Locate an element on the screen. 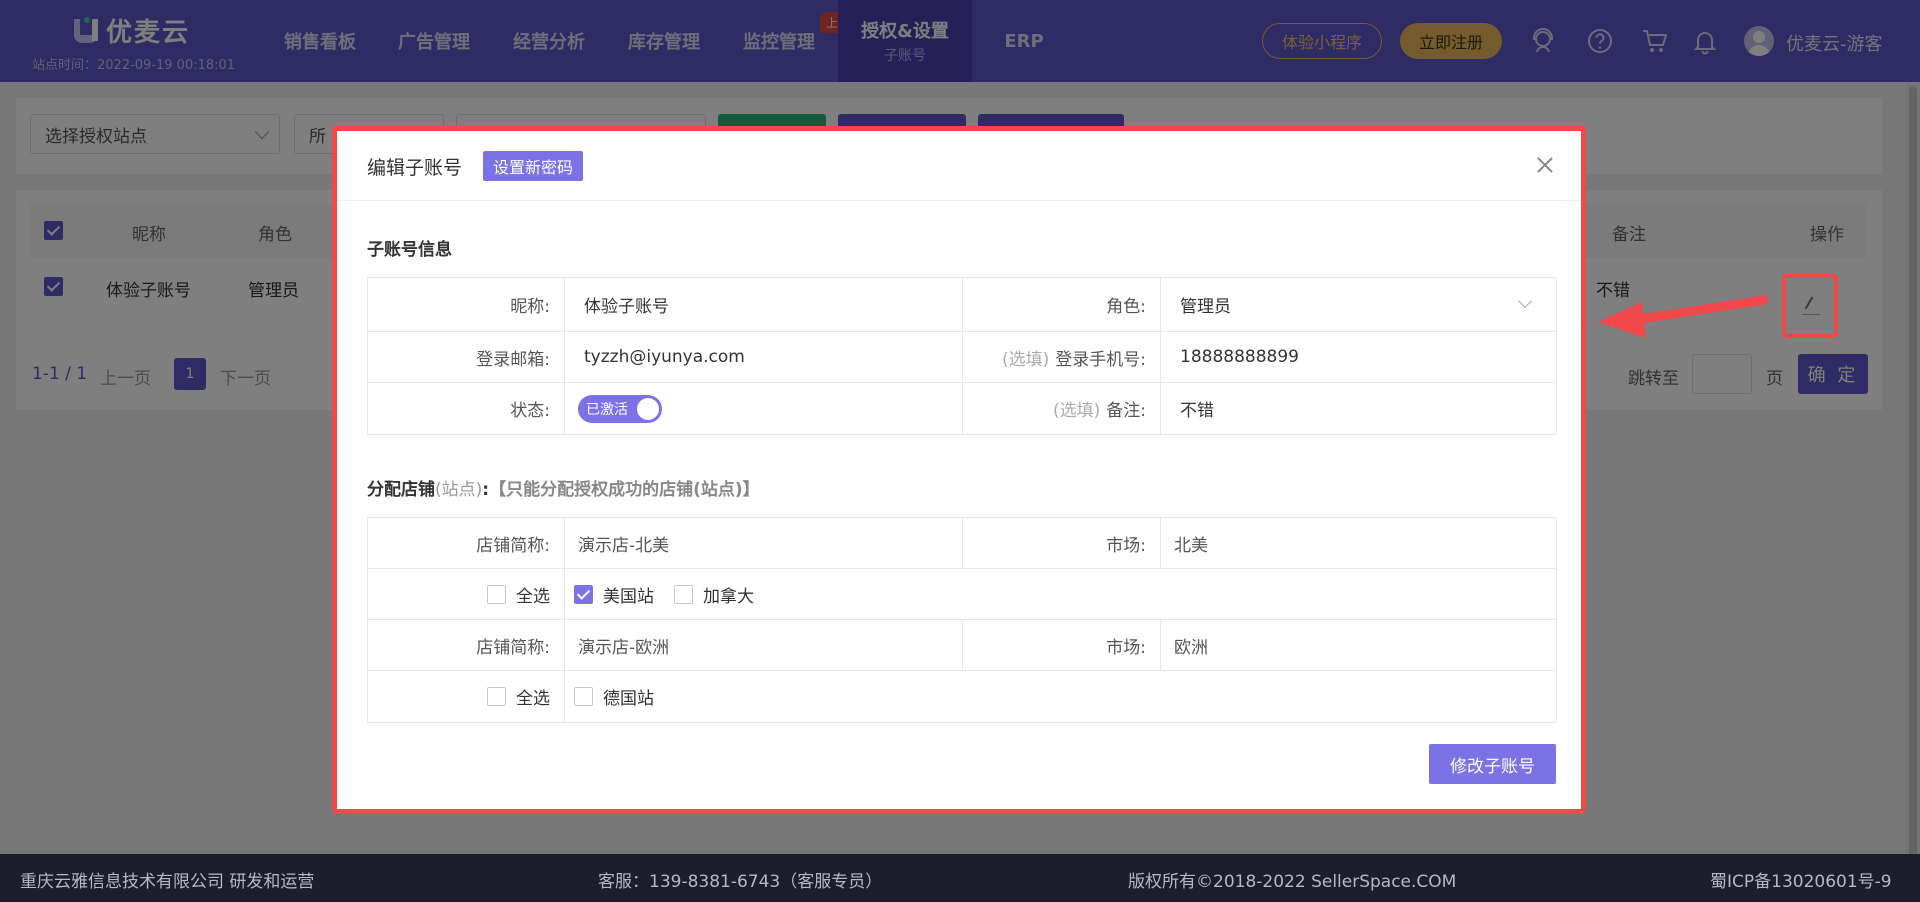 This screenshot has width=1920, height=902. site-checkbox-canada: 加拿大 is located at coordinates (714, 594).